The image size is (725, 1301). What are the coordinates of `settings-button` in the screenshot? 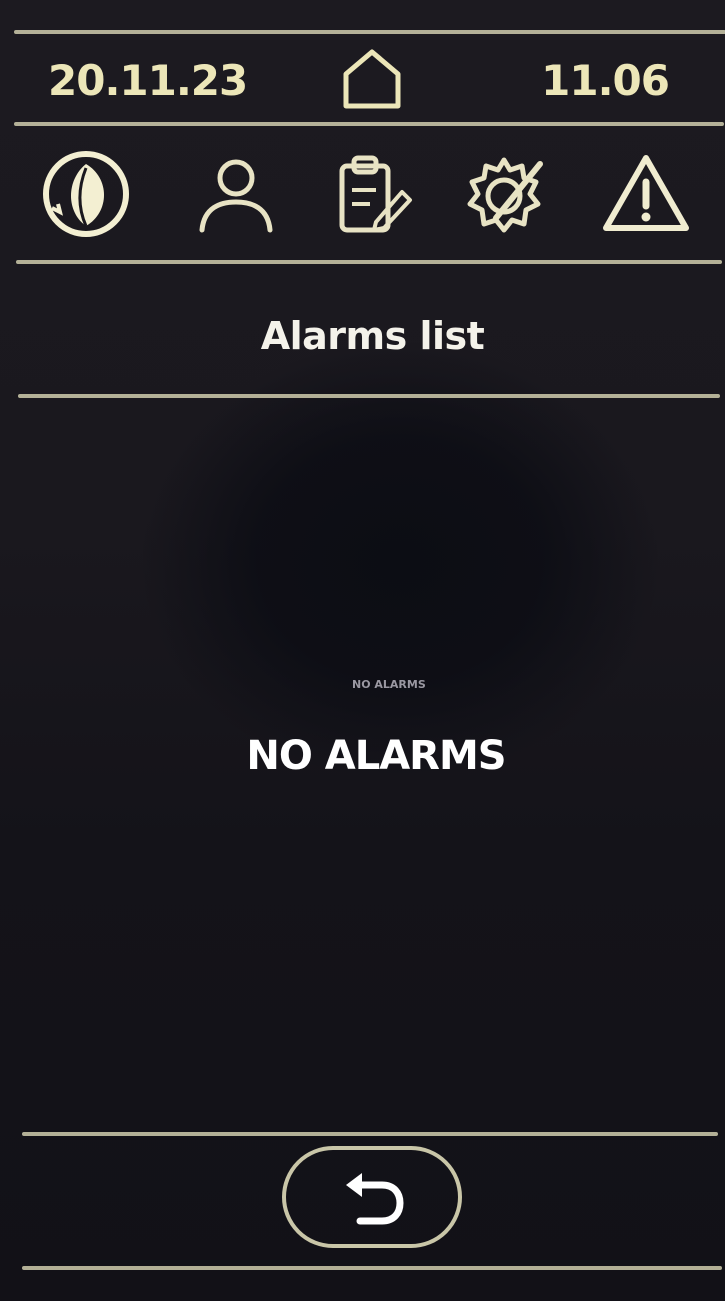 It's located at (504, 194).